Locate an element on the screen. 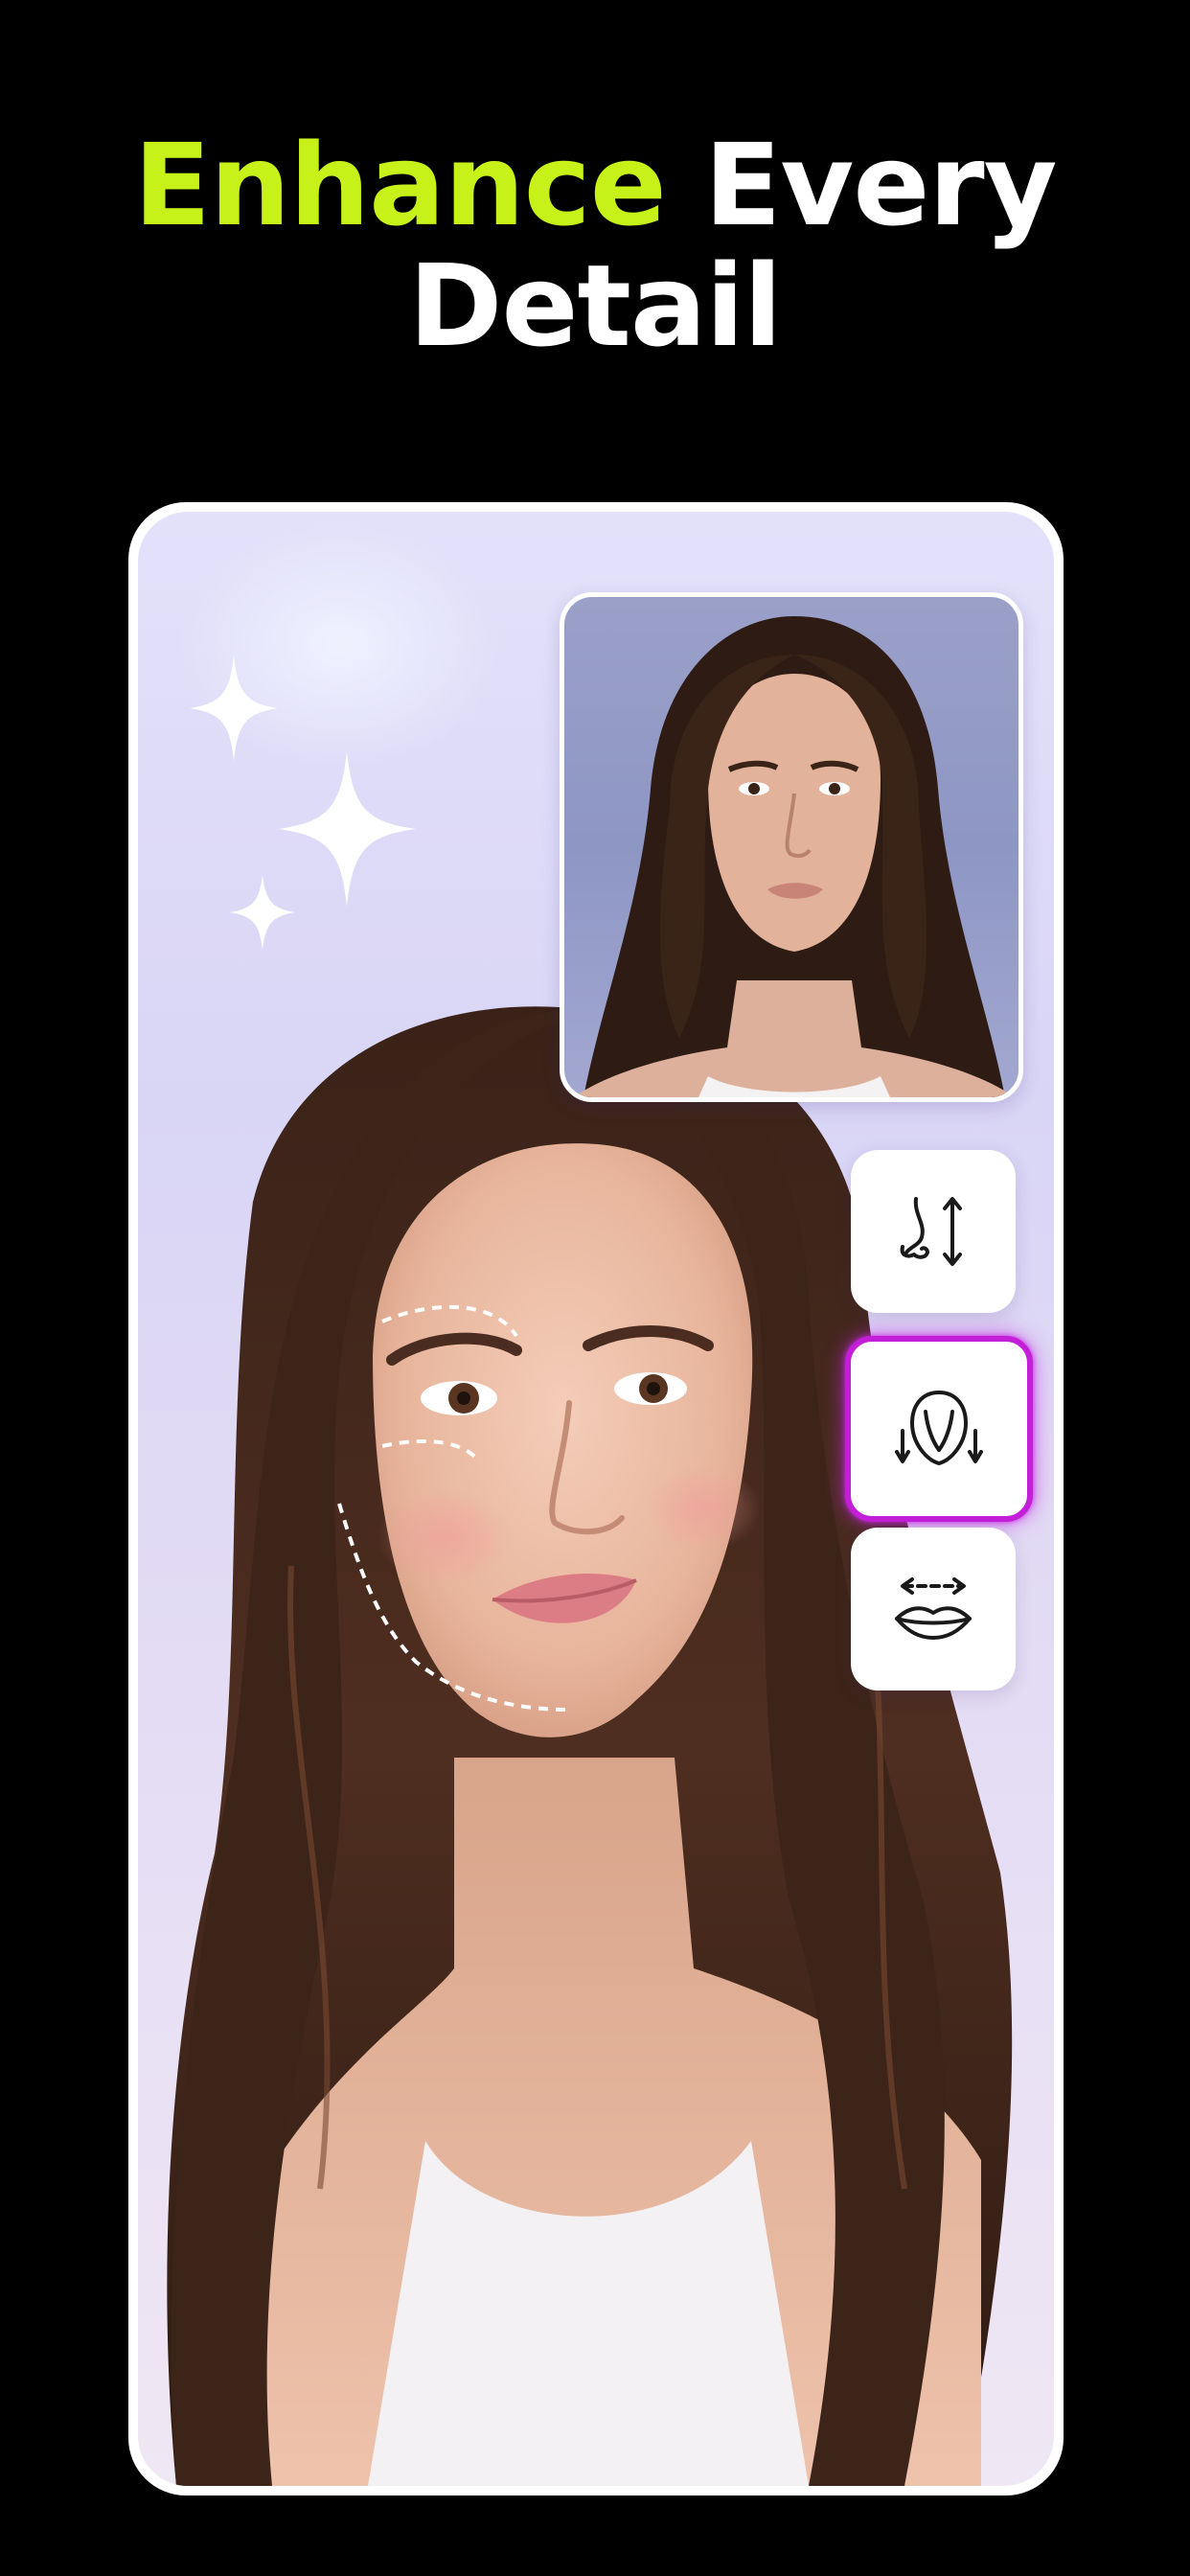 This screenshot has width=1190, height=2576. nose-height-icon is located at coordinates (931, 1231).